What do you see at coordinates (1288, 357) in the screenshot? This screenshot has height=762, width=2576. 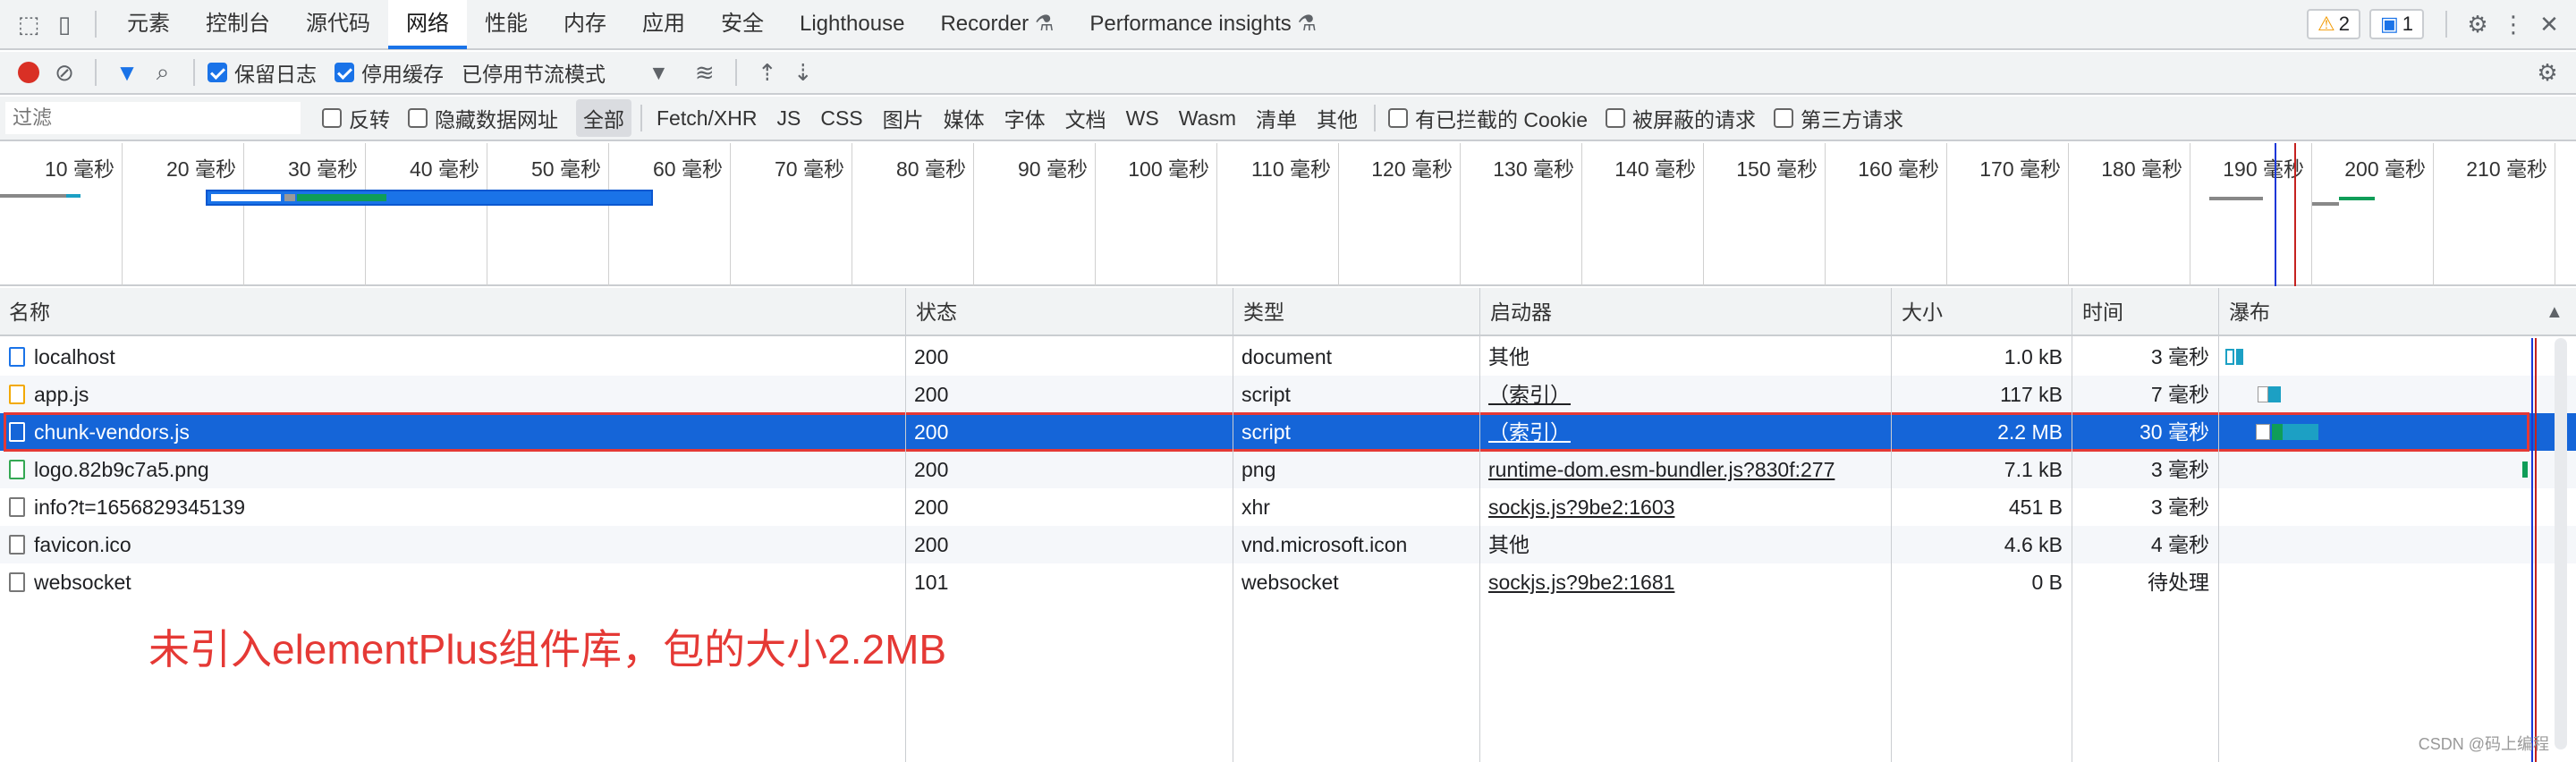 I see `table-row: localhost 200 document 其他 1.0 kB 3 毫秒` at bounding box center [1288, 357].